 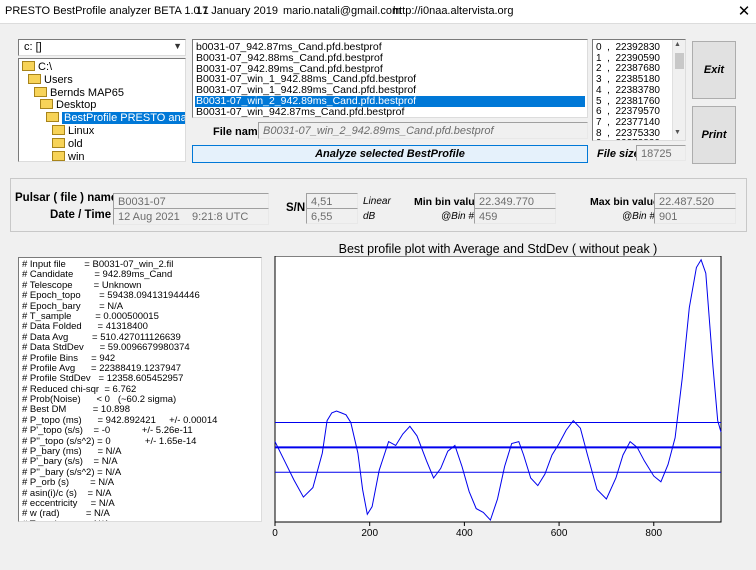 I want to click on info-line: # T_peri = N/A, so click(x=140, y=520).